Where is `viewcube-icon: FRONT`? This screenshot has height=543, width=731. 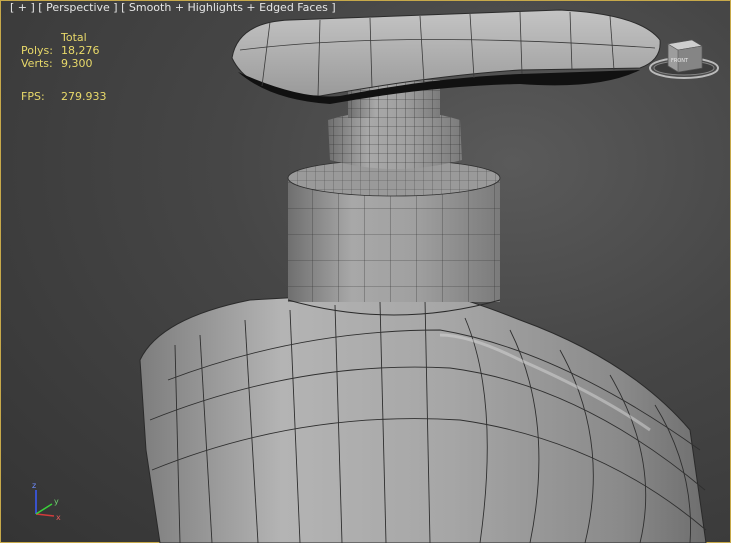 viewcube-icon: FRONT is located at coordinates (684, 60).